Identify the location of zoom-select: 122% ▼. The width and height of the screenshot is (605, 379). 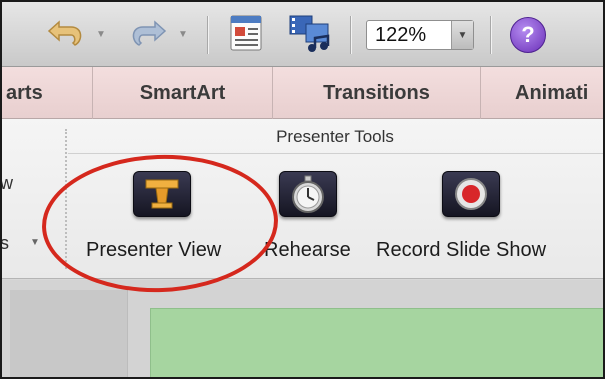
(420, 35).